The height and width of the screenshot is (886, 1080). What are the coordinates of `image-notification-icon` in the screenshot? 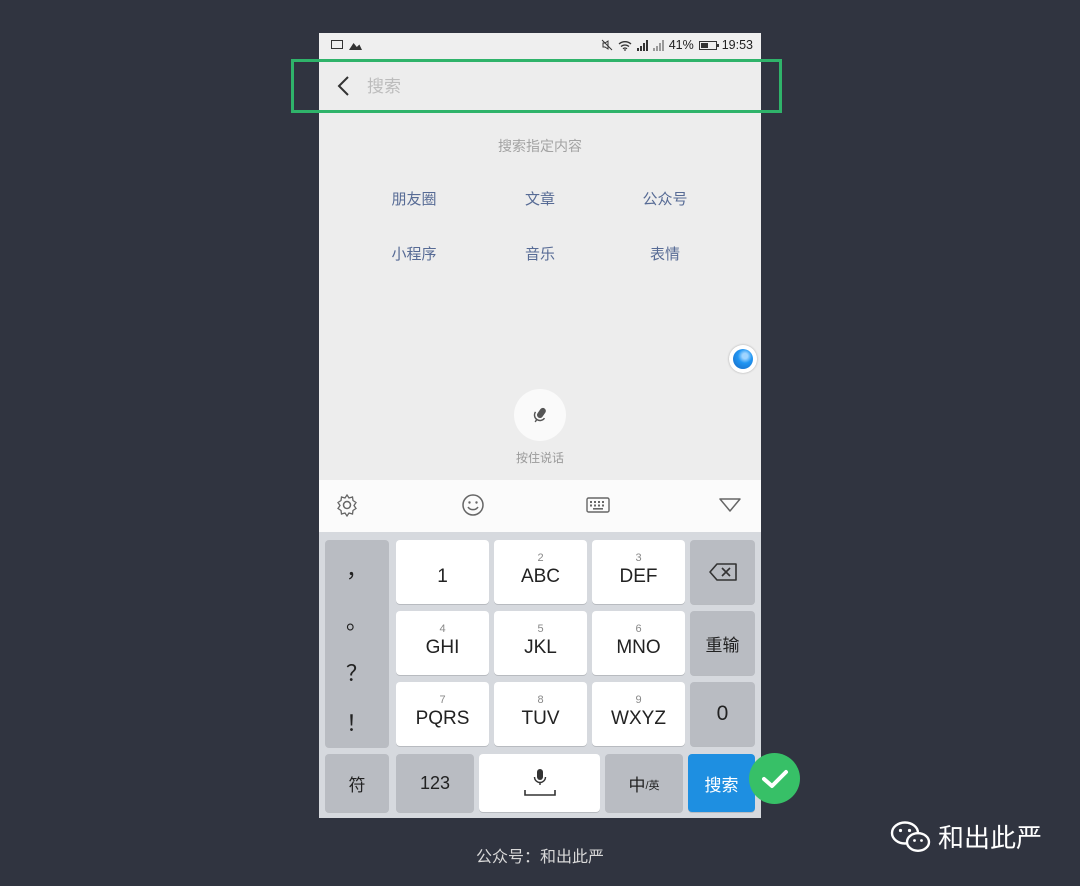 It's located at (355, 46).